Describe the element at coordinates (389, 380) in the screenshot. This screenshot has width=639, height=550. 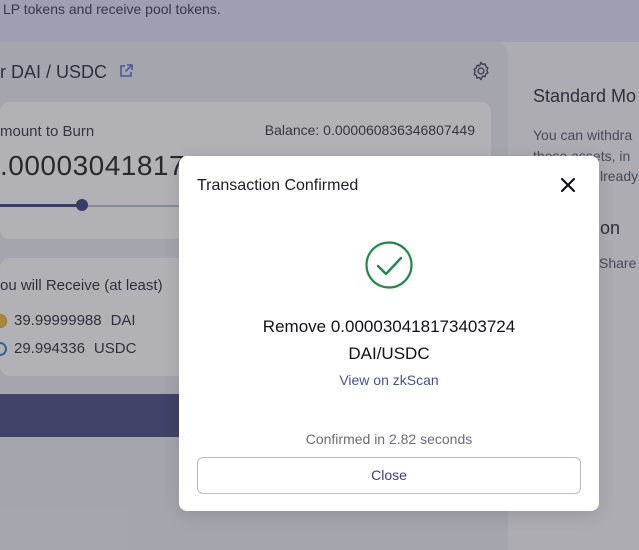
I see `view-on-zkscan-link: View on zkScan` at that location.